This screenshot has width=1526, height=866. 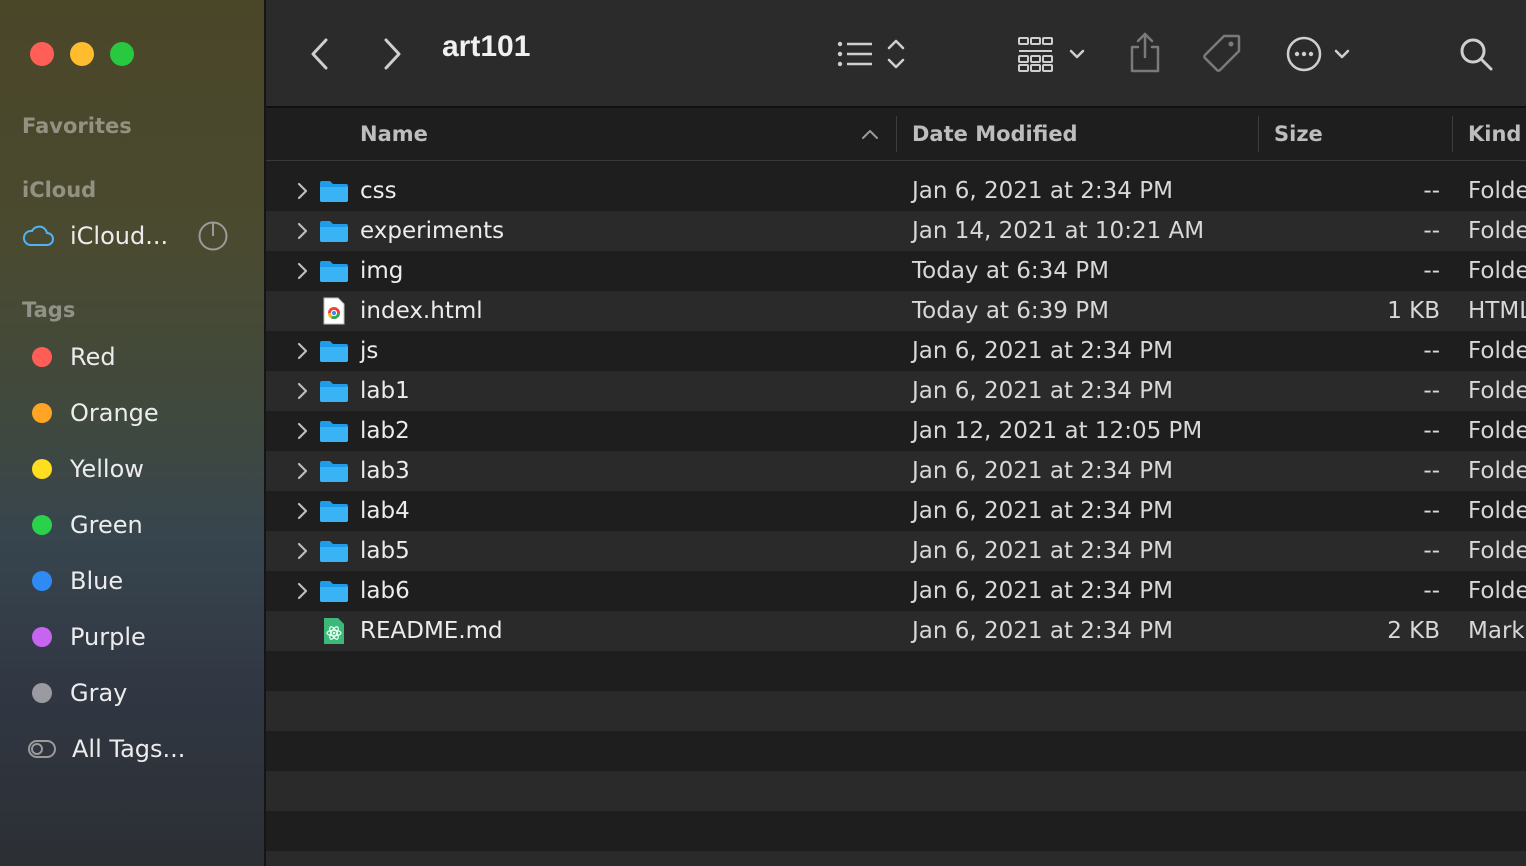 I want to click on file-name: README.md, so click(x=431, y=631).